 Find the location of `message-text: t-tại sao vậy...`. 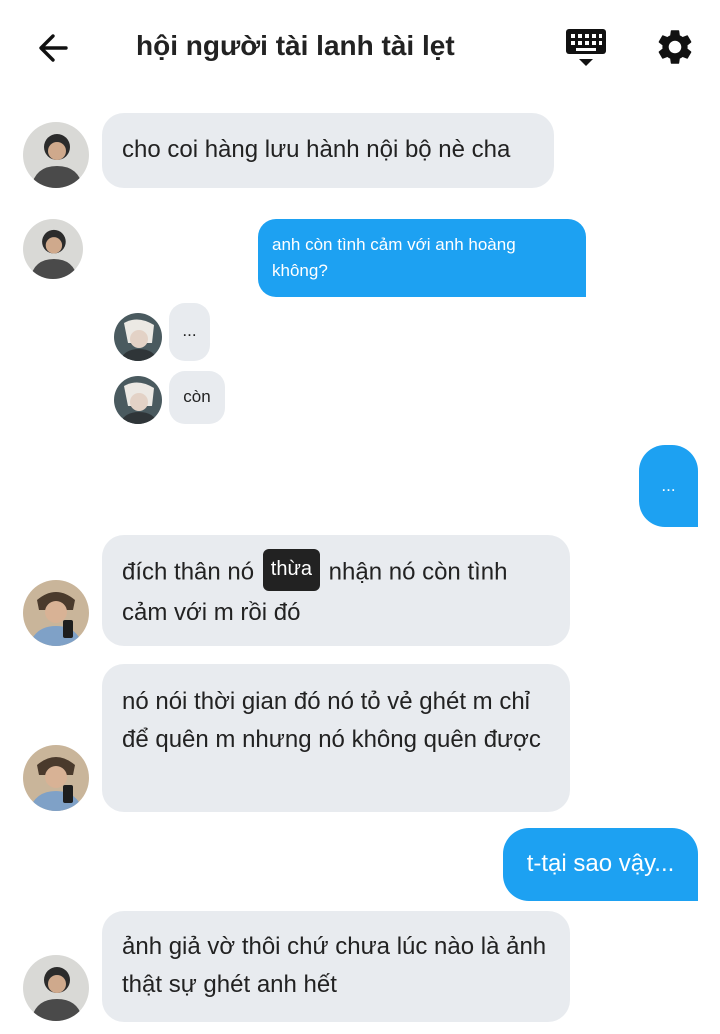

message-text: t-tại sao vậy... is located at coordinates (600, 863).